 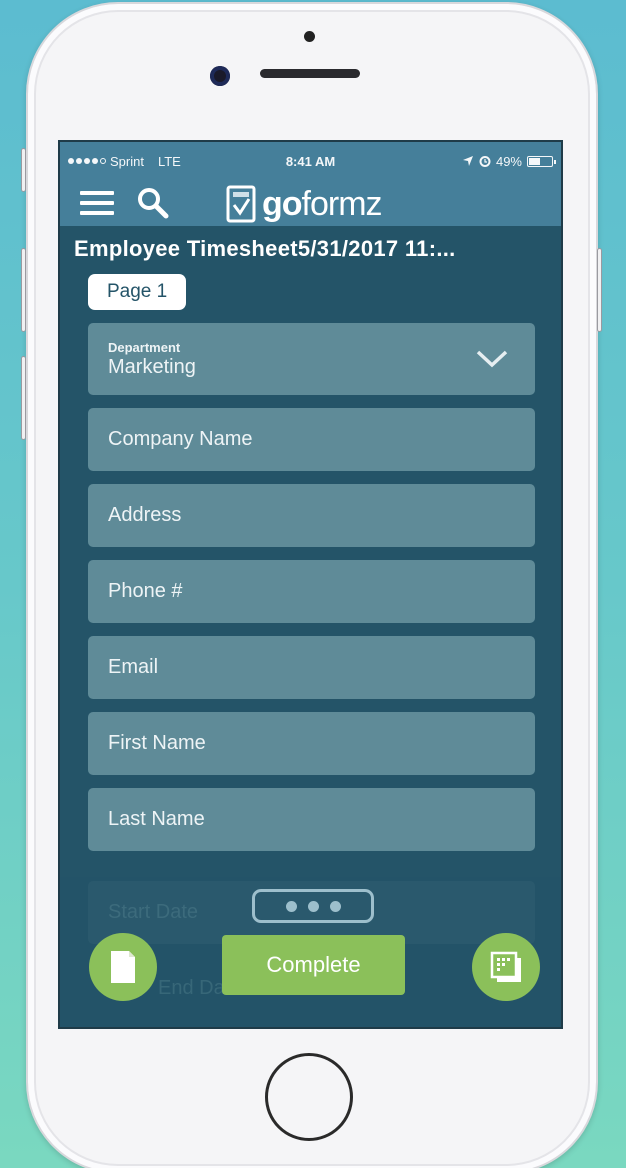 What do you see at coordinates (492, 359) in the screenshot?
I see `chevron-down-icon` at bounding box center [492, 359].